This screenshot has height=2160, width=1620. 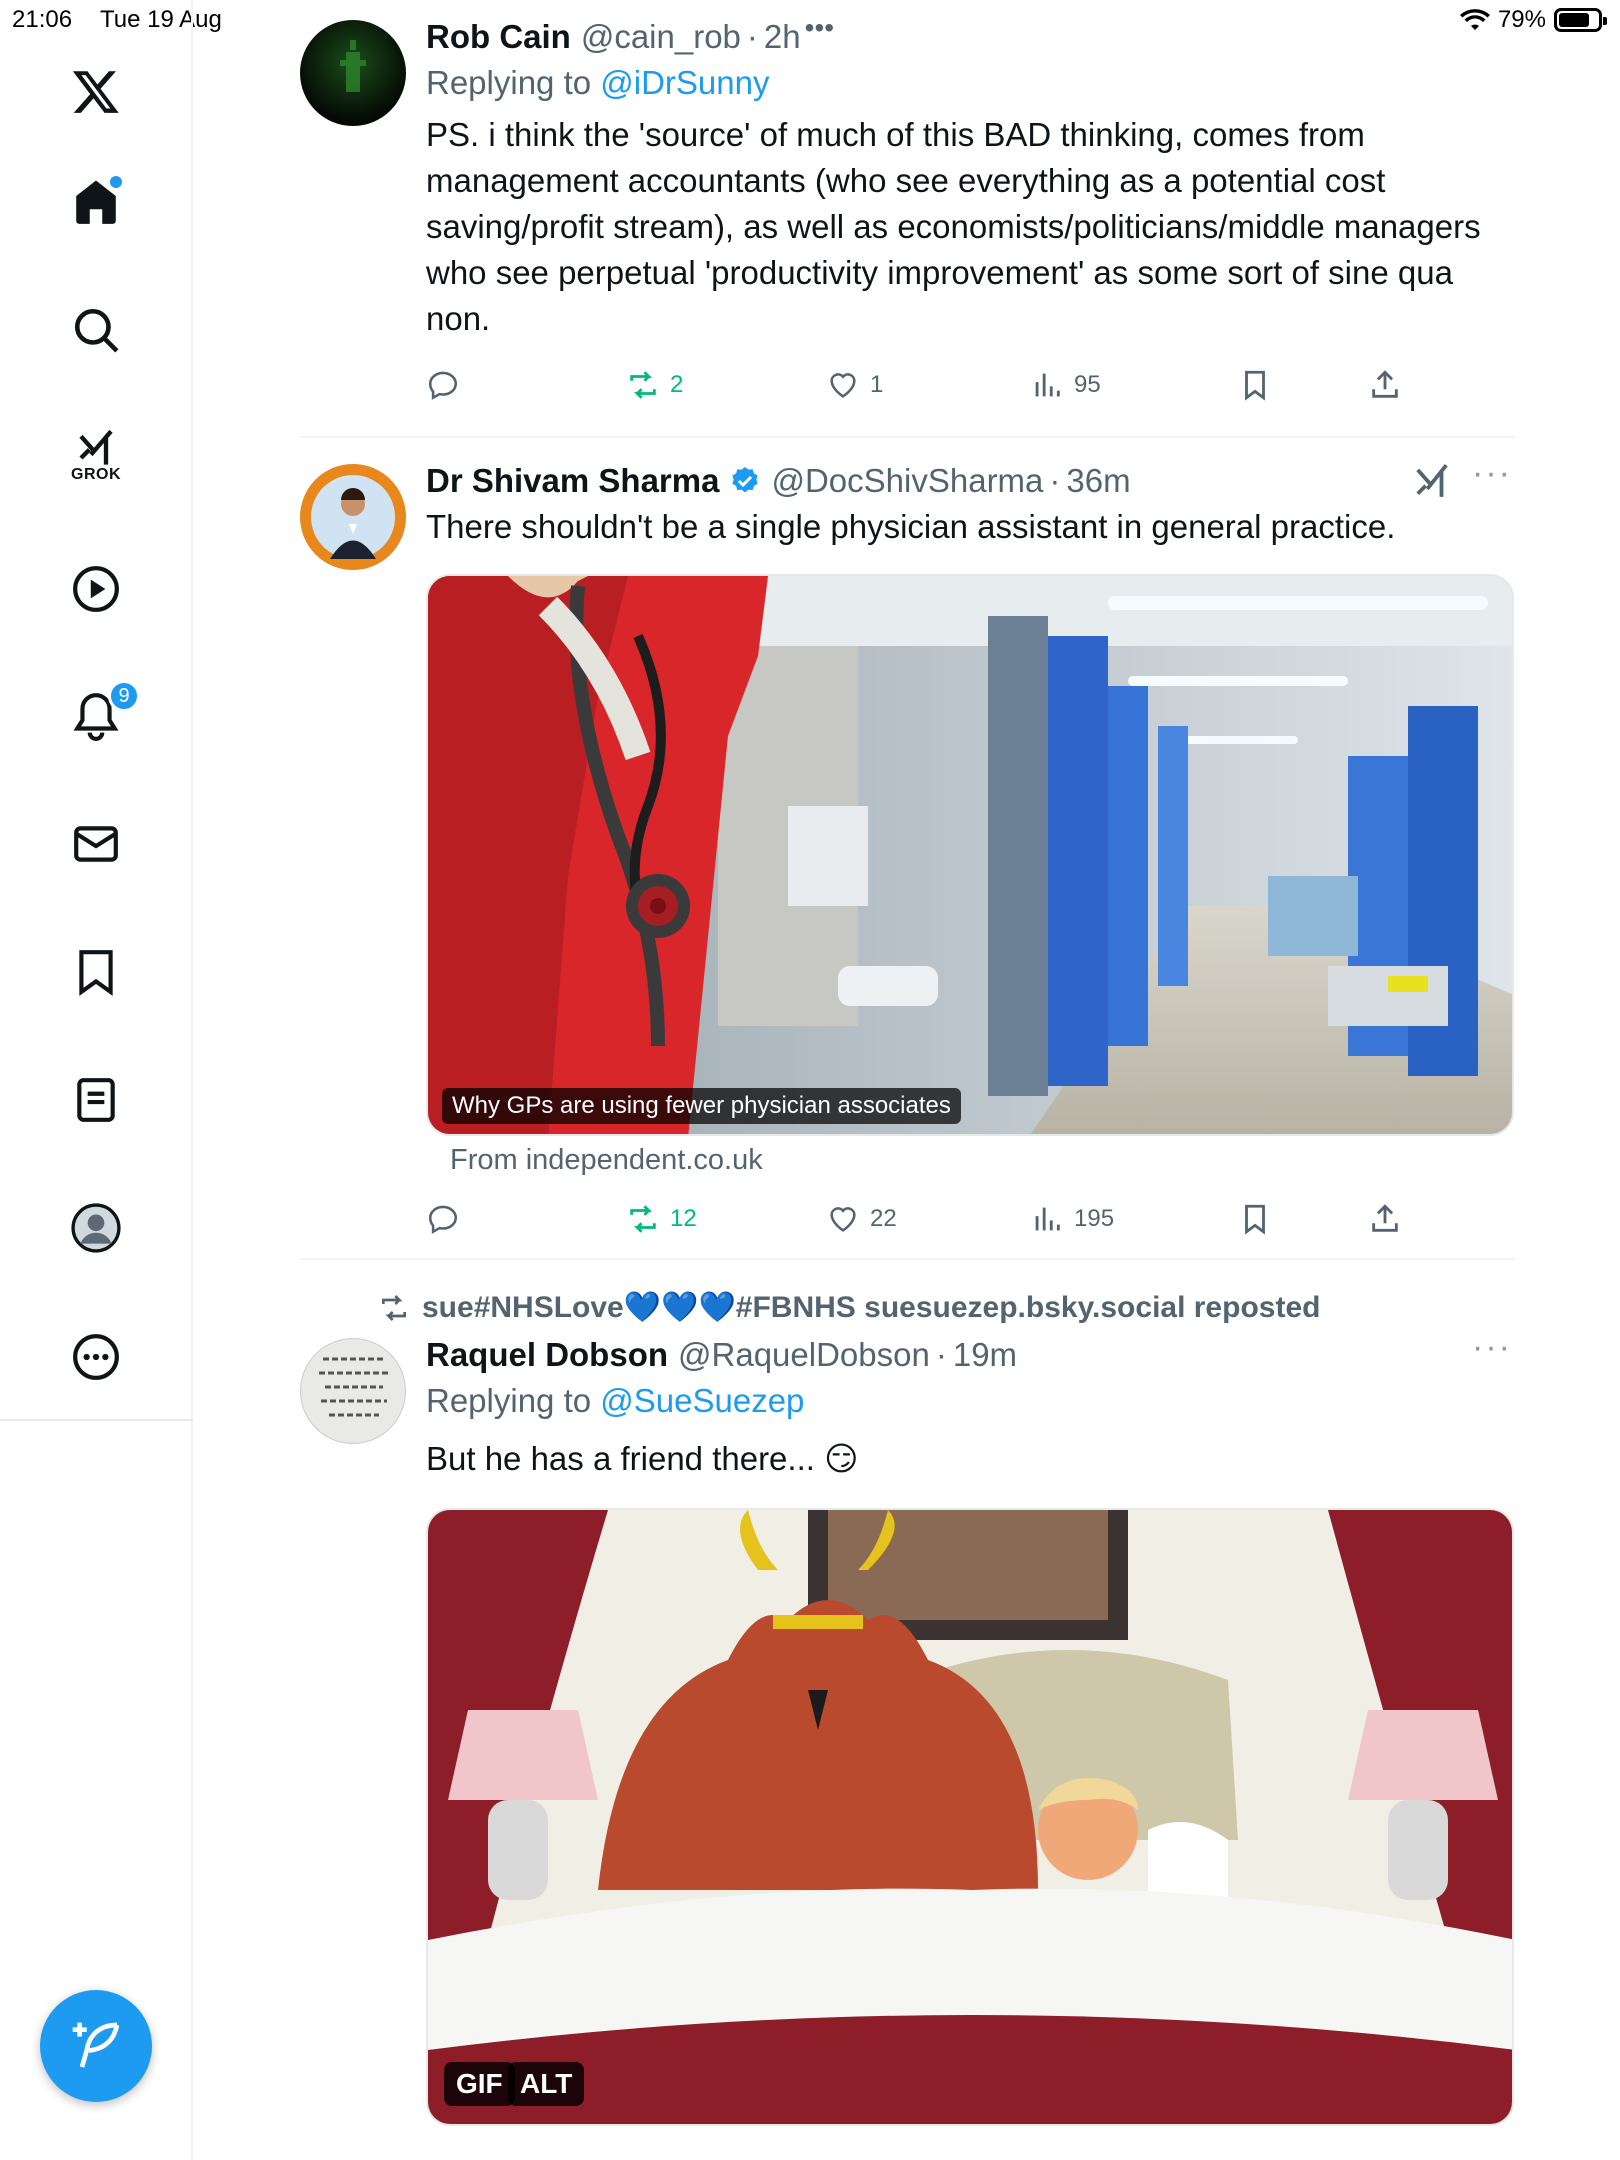 I want to click on sidebar-item-bookmarks, so click(x=96, y=972).